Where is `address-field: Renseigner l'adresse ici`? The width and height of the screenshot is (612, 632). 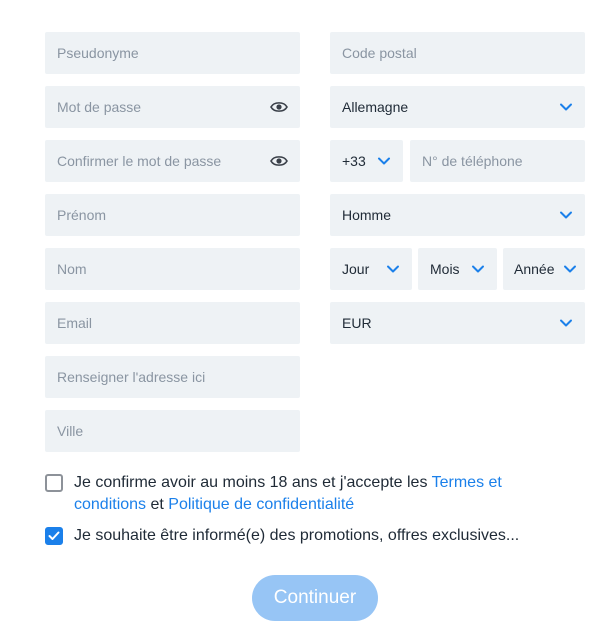
address-field: Renseigner l'adresse ici is located at coordinates (172, 377).